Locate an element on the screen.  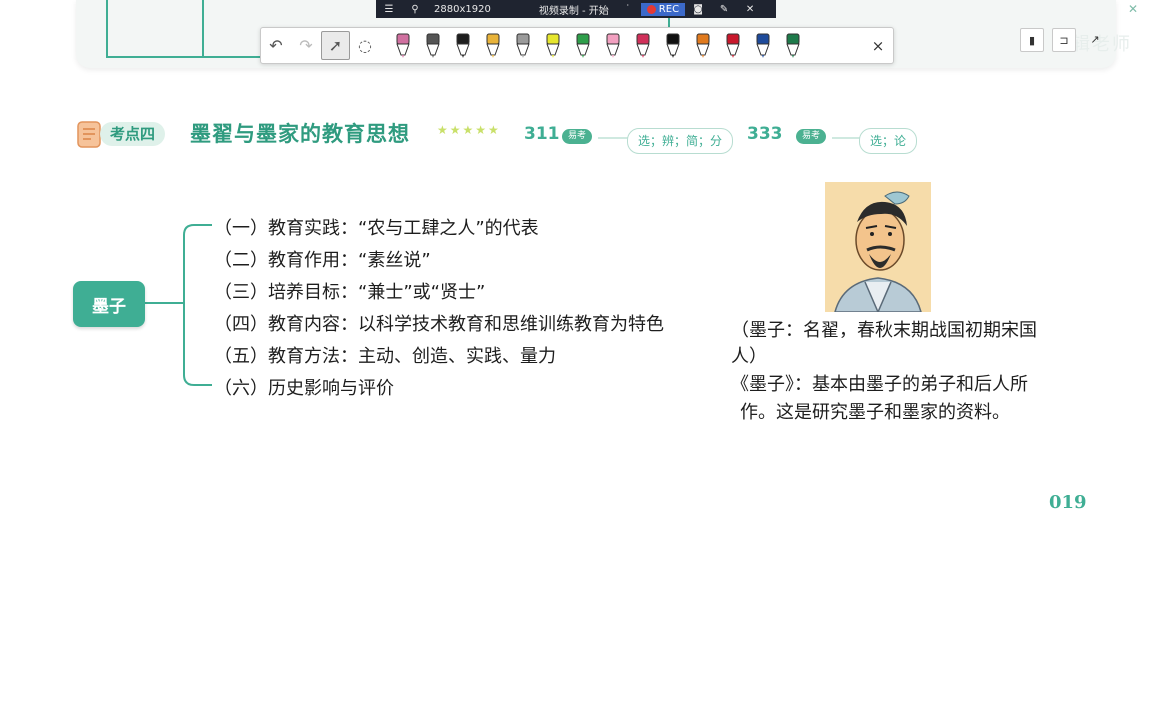
pin-icon: ˙ is located at coordinates (628, 9).